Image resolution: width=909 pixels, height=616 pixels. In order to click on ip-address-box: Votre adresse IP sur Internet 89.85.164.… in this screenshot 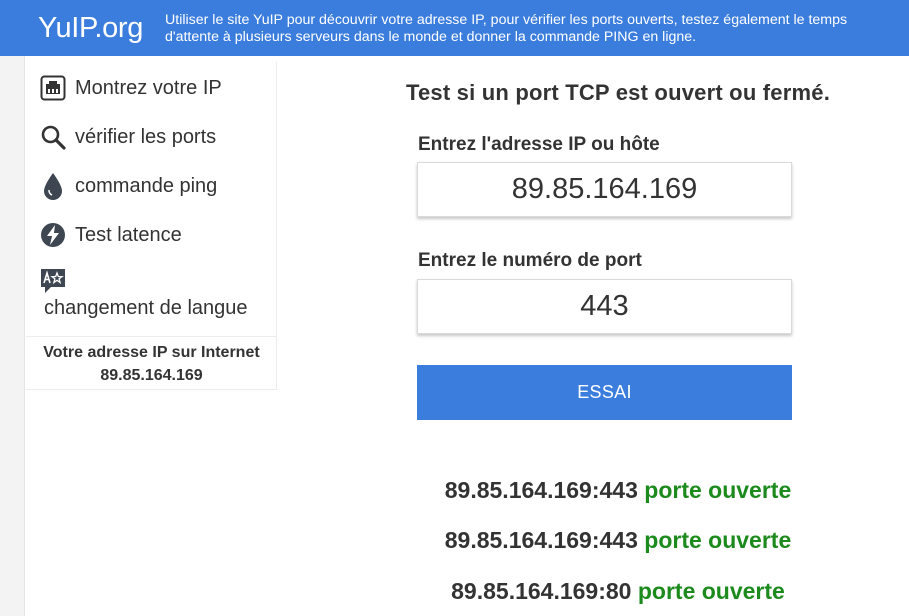, I will do `click(151, 363)`.